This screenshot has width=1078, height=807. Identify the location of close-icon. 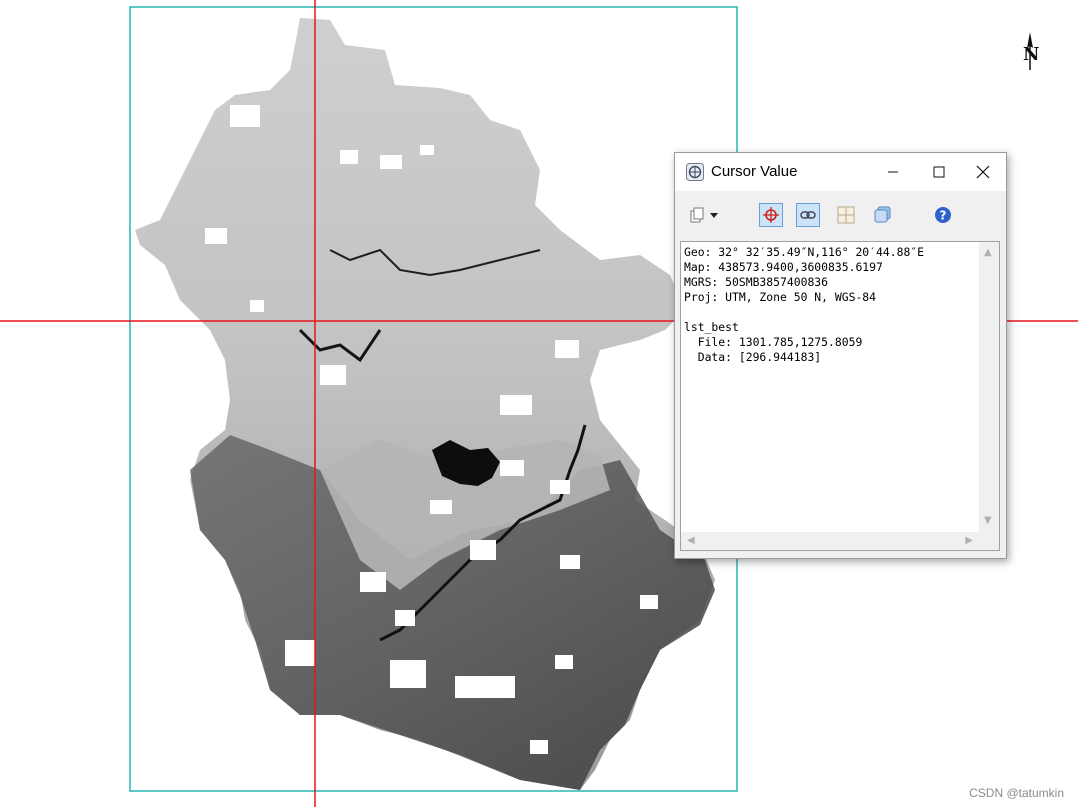
(983, 172).